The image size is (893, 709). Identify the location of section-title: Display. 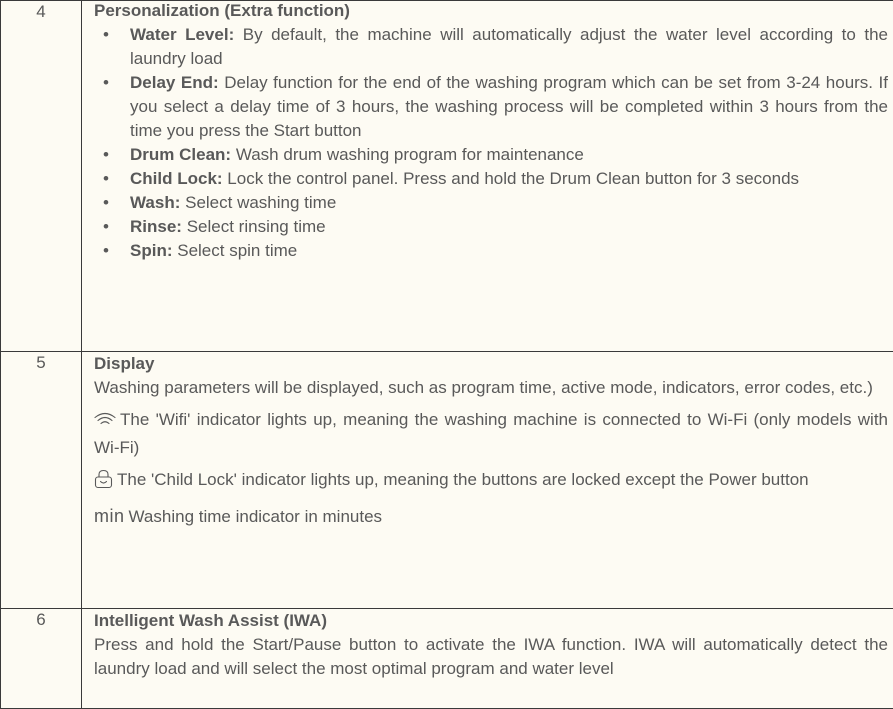
(491, 364).